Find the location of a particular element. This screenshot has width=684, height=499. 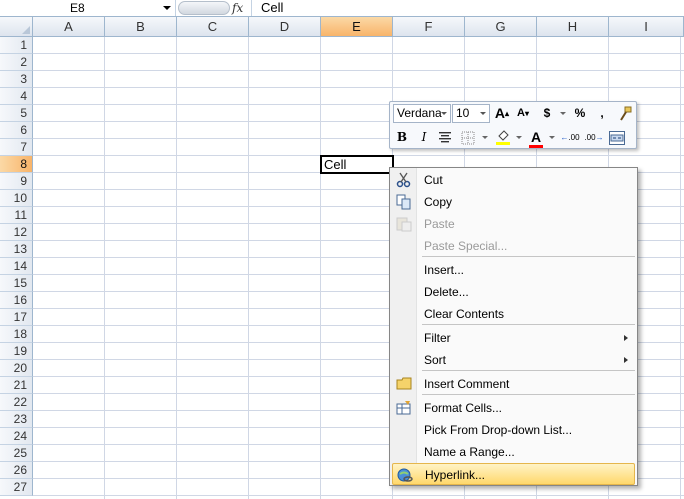

font-color-button: A is located at coordinates (536, 138).